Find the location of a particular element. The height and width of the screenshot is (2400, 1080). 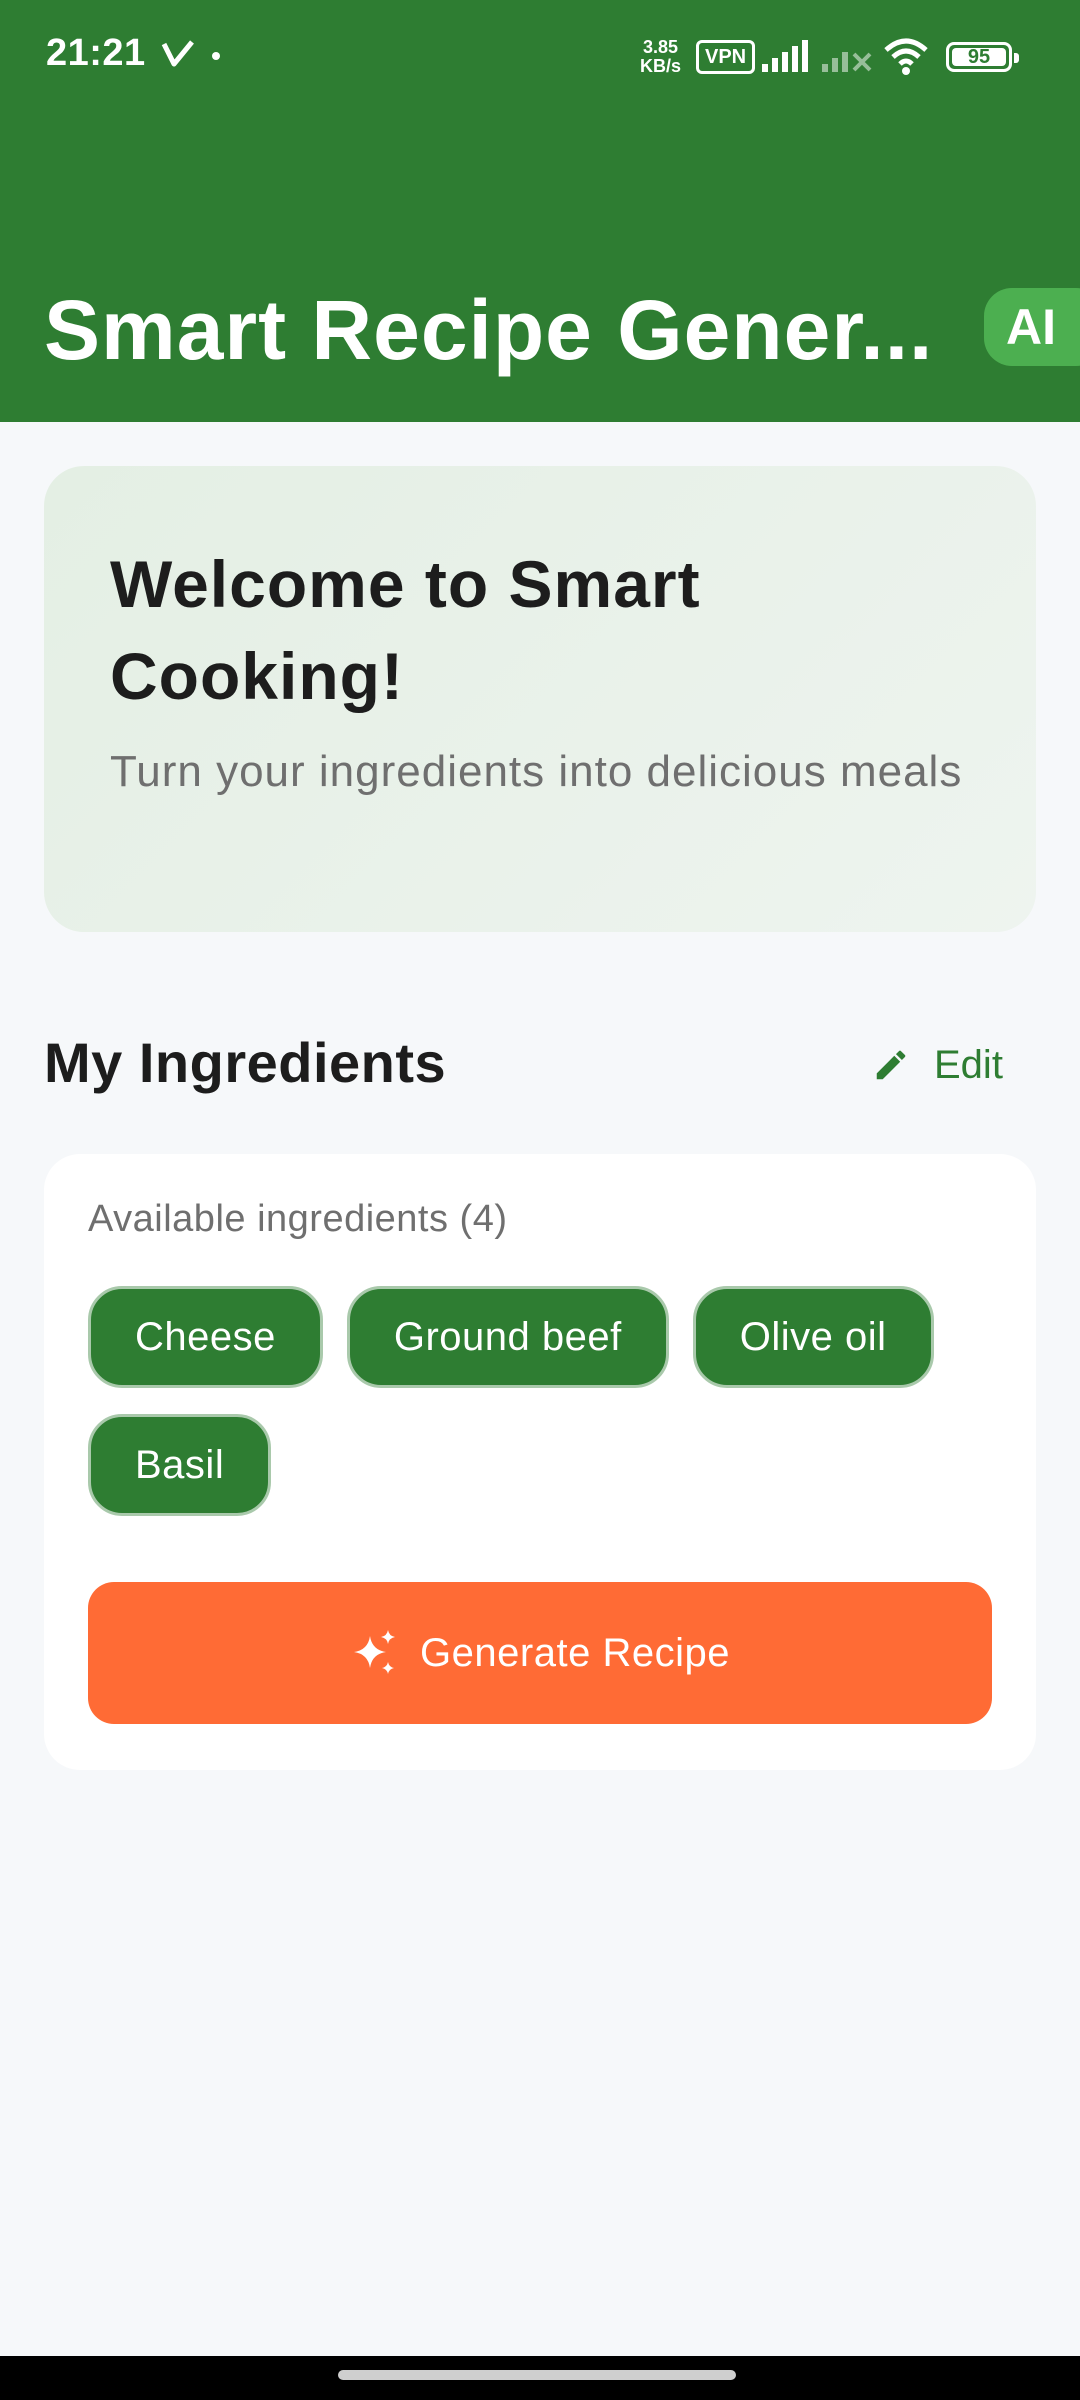

wifi-icon is located at coordinates (906, 56).